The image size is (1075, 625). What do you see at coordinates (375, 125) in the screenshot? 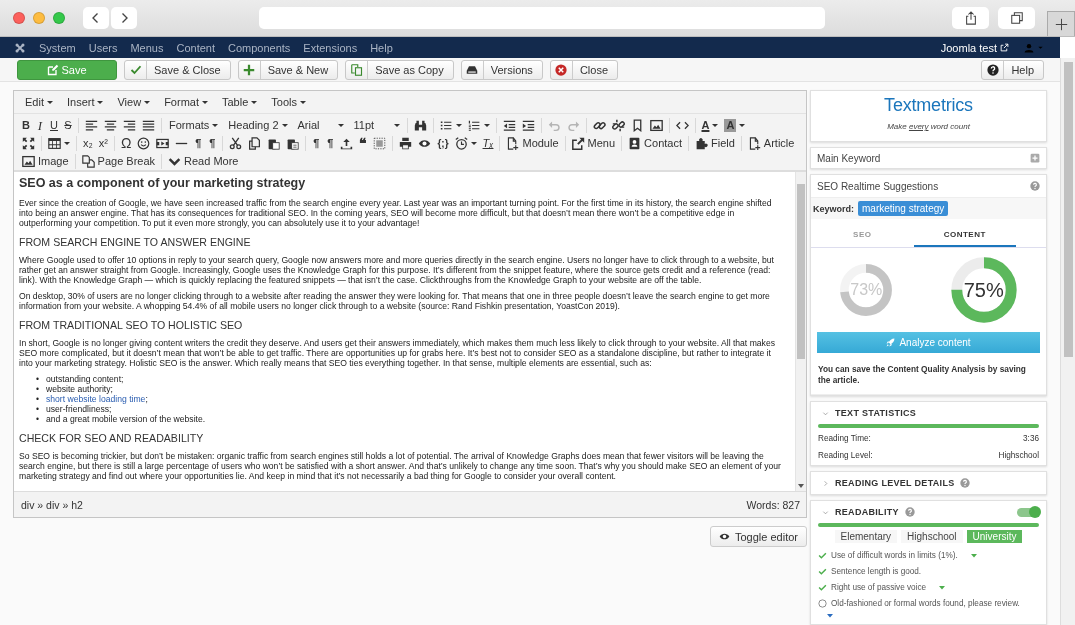
I see `format-dropdown: 11pt` at bounding box center [375, 125].